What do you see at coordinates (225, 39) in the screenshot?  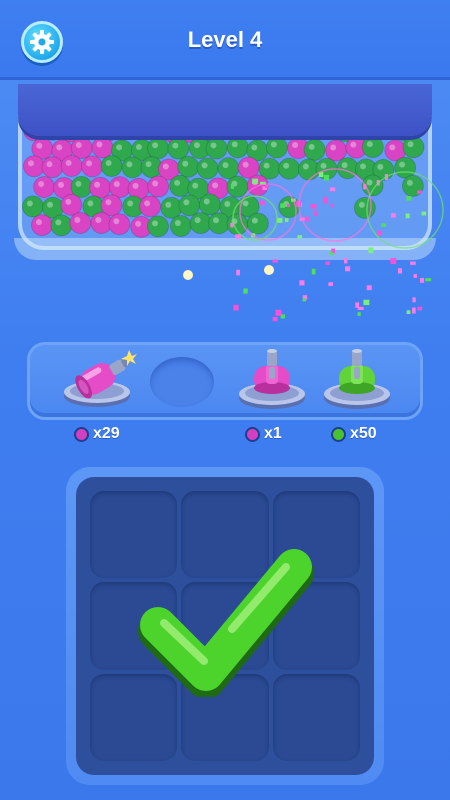 I see `level-title: Level 4` at bounding box center [225, 39].